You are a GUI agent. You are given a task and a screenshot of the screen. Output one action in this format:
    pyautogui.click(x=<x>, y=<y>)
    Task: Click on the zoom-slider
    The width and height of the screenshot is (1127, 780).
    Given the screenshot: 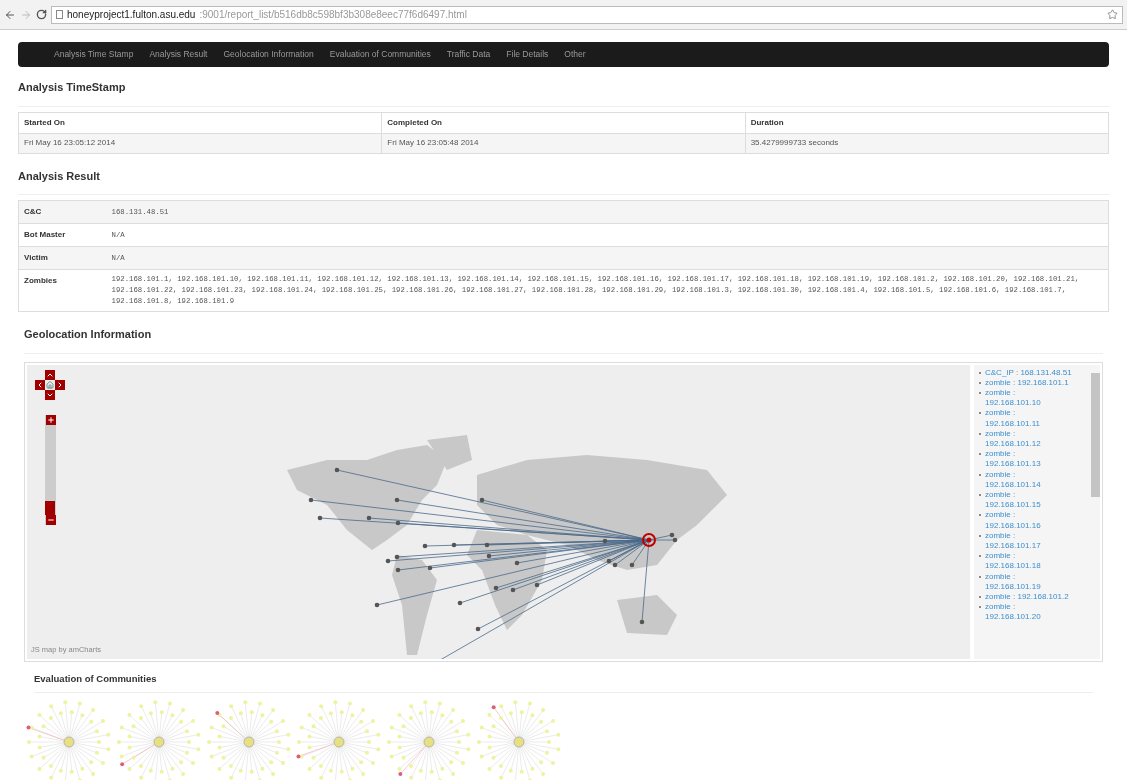 What is the action you would take?
    pyautogui.click(x=50, y=469)
    